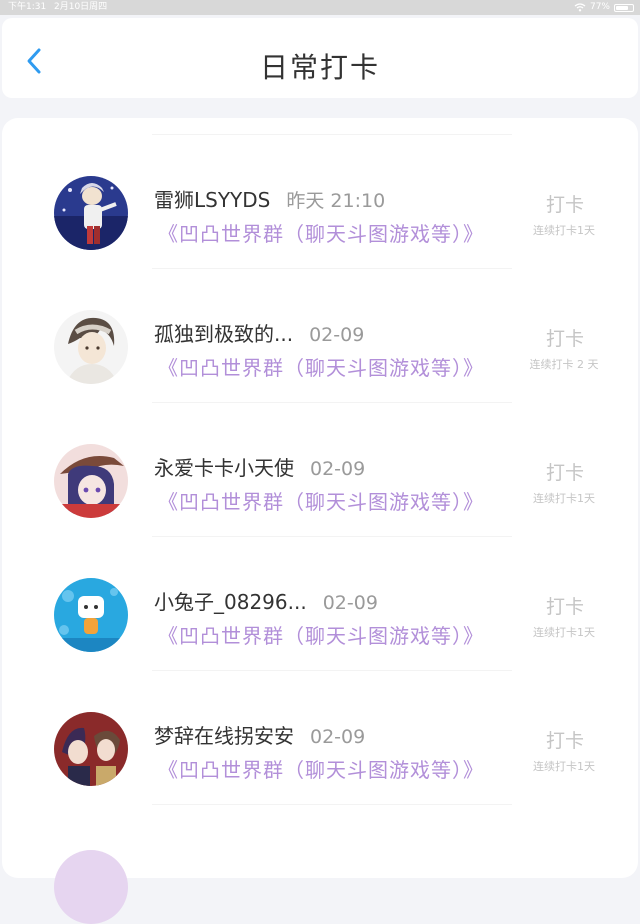 The width and height of the screenshot is (640, 924). Describe the element at coordinates (81, 7) in the screenshot. I see `status-date: 2月10日周四` at that location.